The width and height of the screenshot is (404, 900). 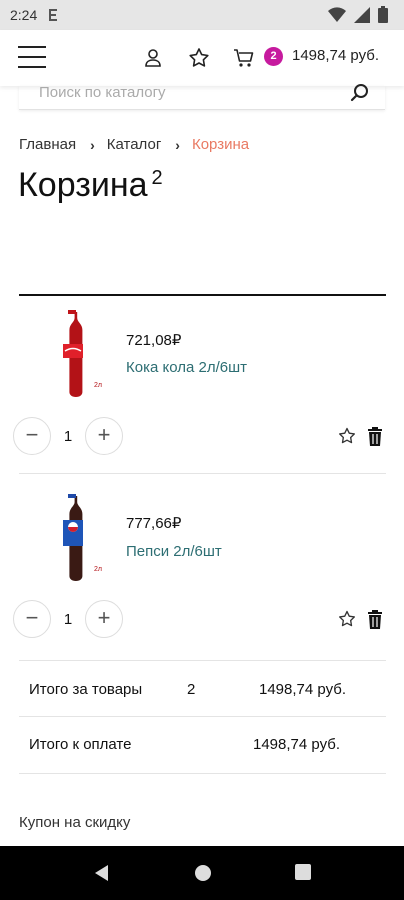 What do you see at coordinates (189, 92) in the screenshot?
I see `search-input` at bounding box center [189, 92].